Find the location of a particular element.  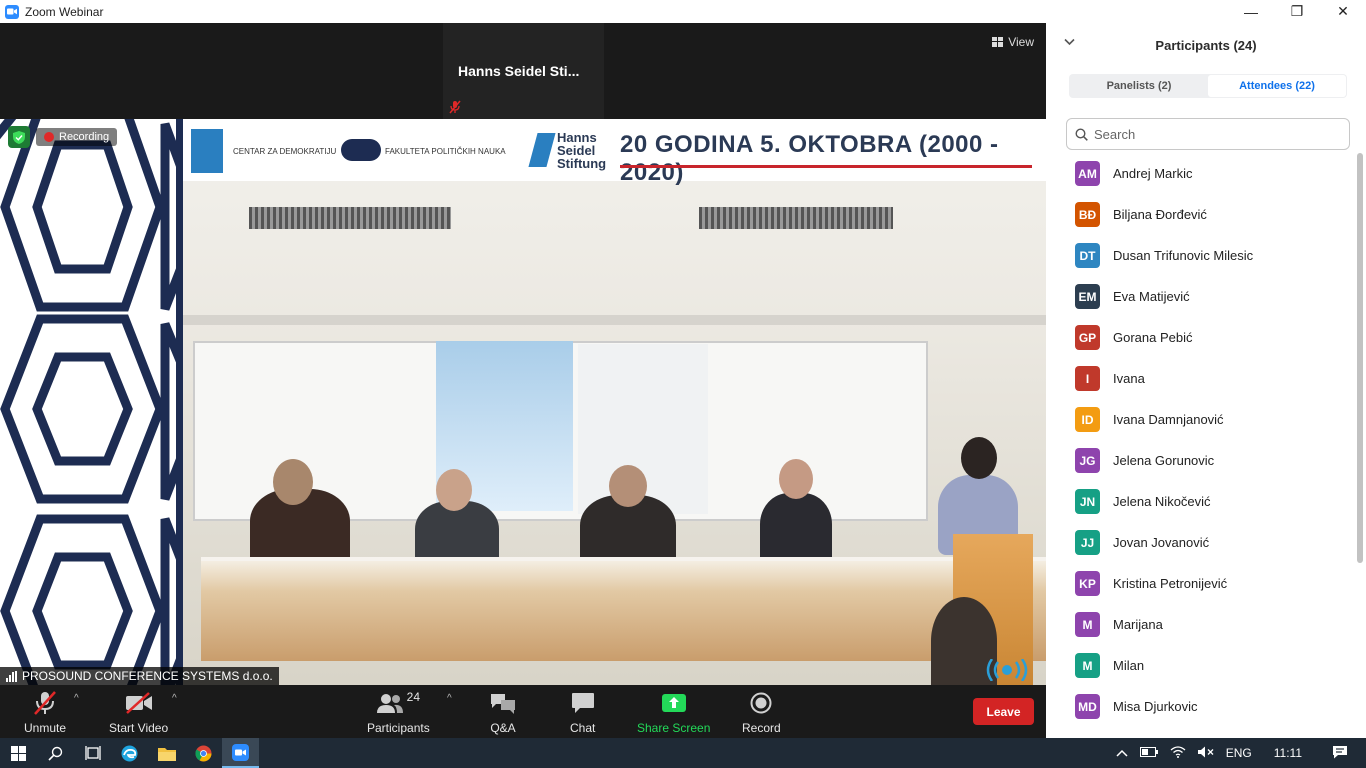

participant-row: JG Jelena Gorunovic is located at coordinates (1201, 460).